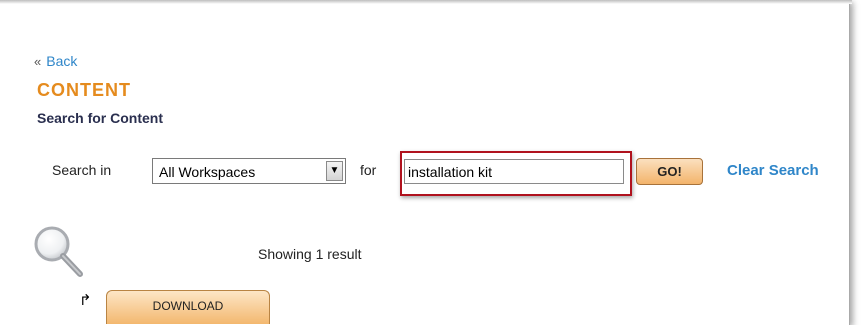  I want to click on go-button: GO!, so click(669, 171).